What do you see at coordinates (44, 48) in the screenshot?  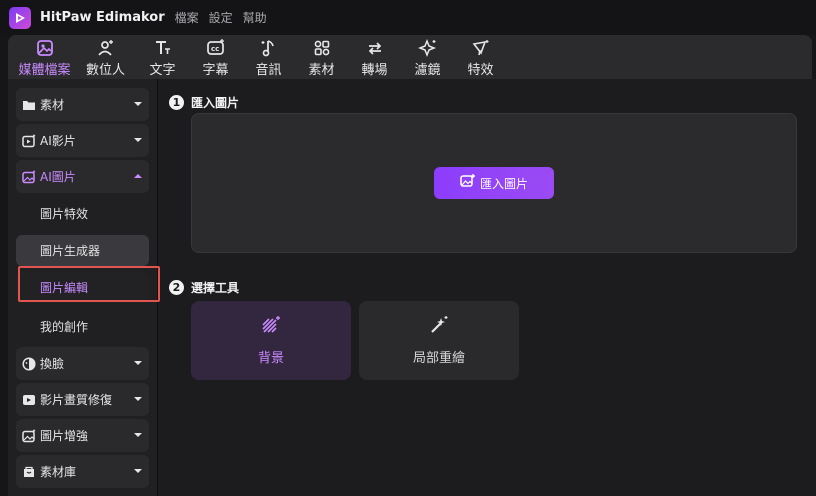 I see `media-icon` at bounding box center [44, 48].